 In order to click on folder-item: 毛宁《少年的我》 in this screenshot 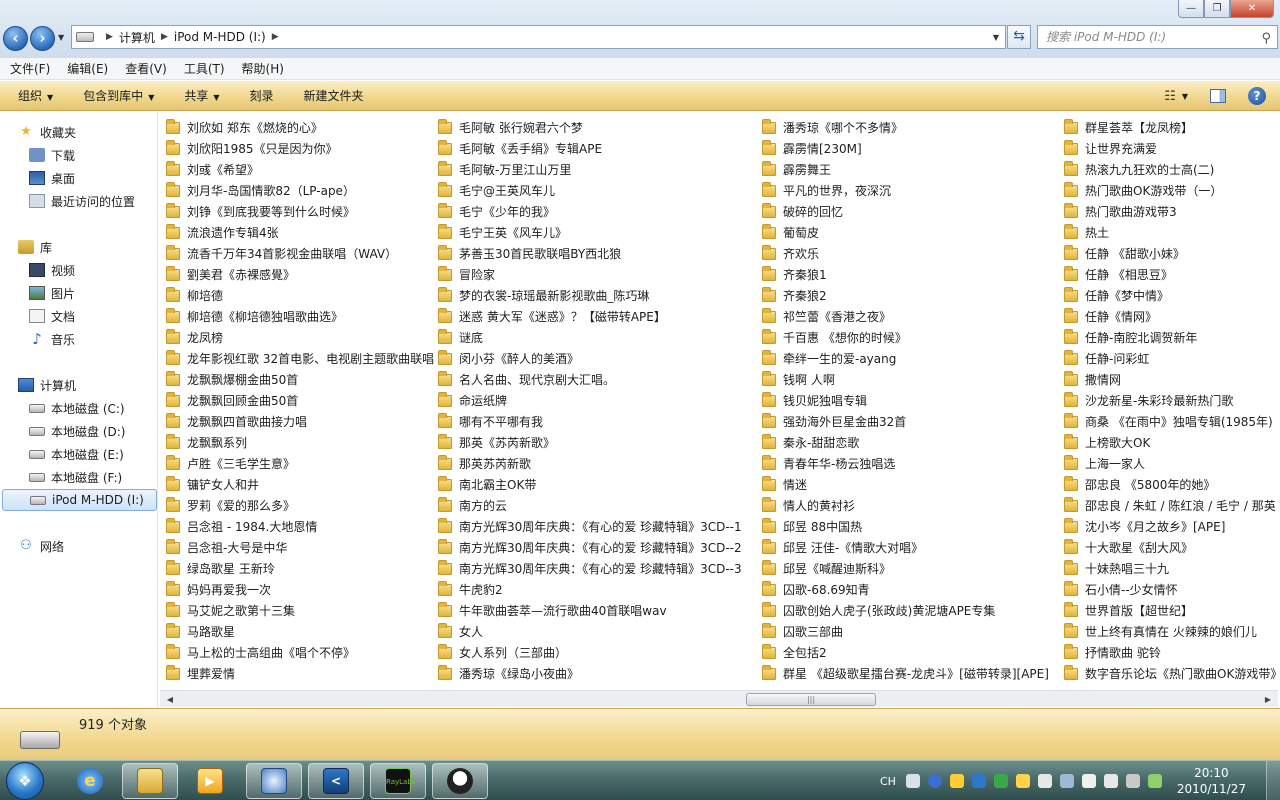, I will do `click(591, 211)`.